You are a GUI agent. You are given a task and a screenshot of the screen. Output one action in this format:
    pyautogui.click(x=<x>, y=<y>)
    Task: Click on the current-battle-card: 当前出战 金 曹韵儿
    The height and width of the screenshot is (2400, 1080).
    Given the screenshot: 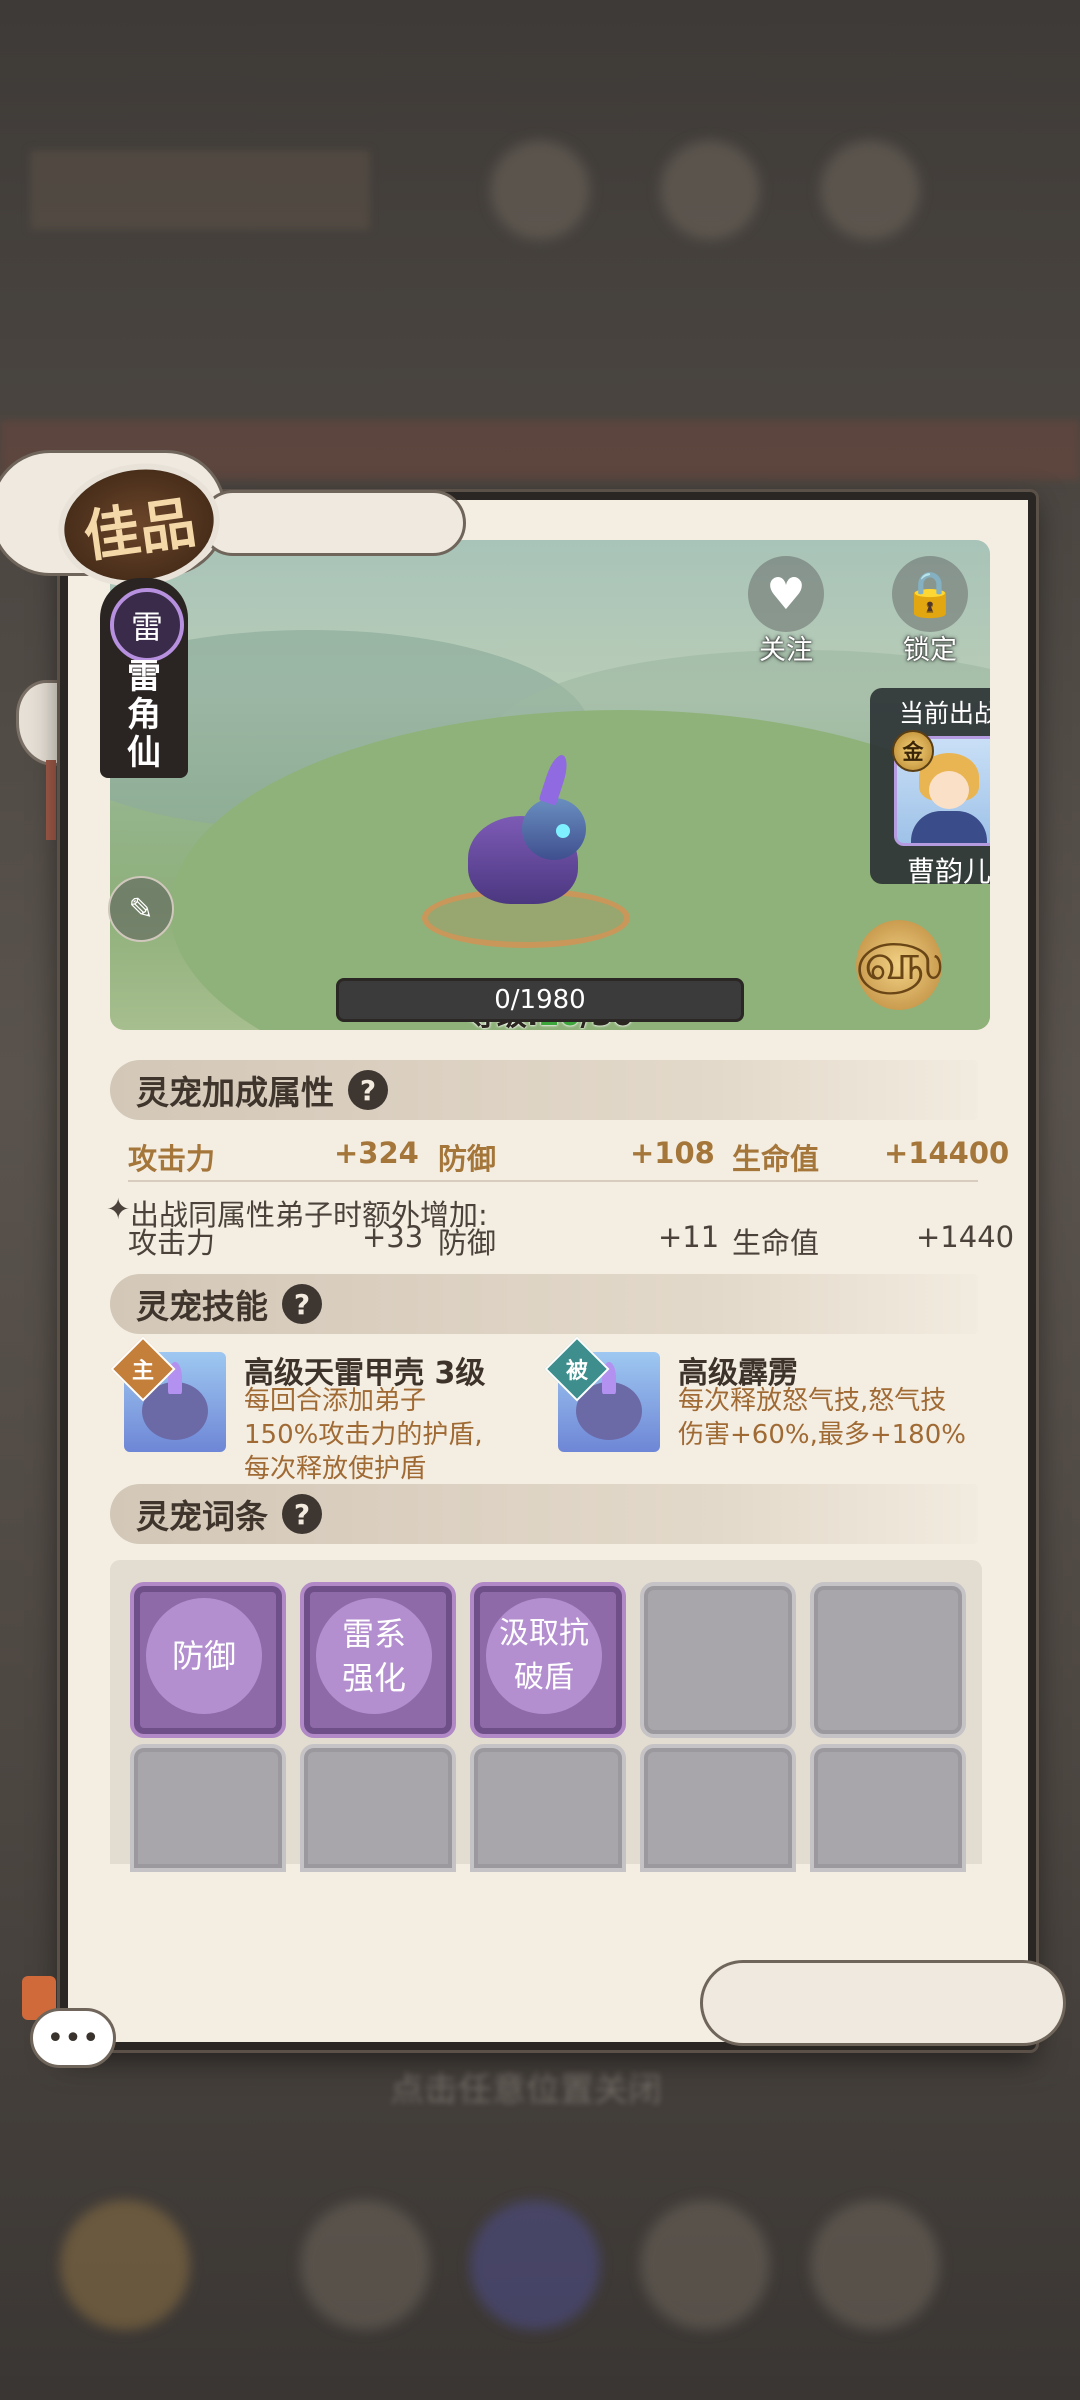 What is the action you would take?
    pyautogui.click(x=930, y=788)
    